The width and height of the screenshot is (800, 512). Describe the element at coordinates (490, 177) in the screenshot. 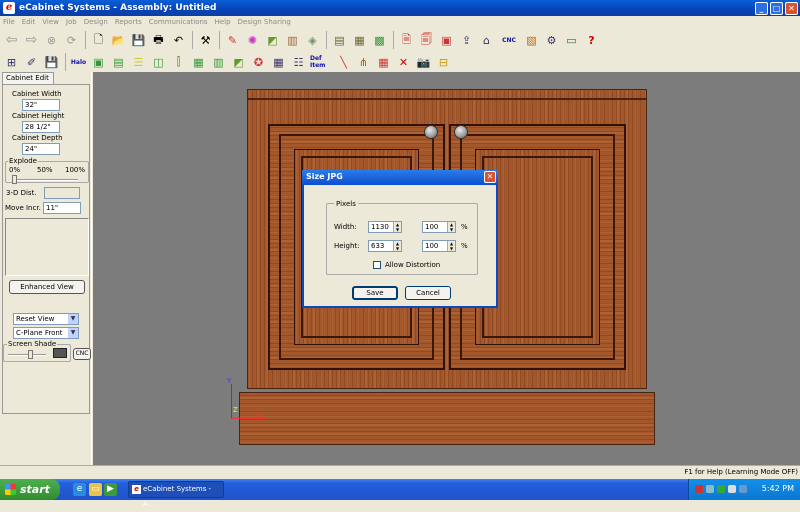

I see `dialog-close-icon: ✕` at that location.